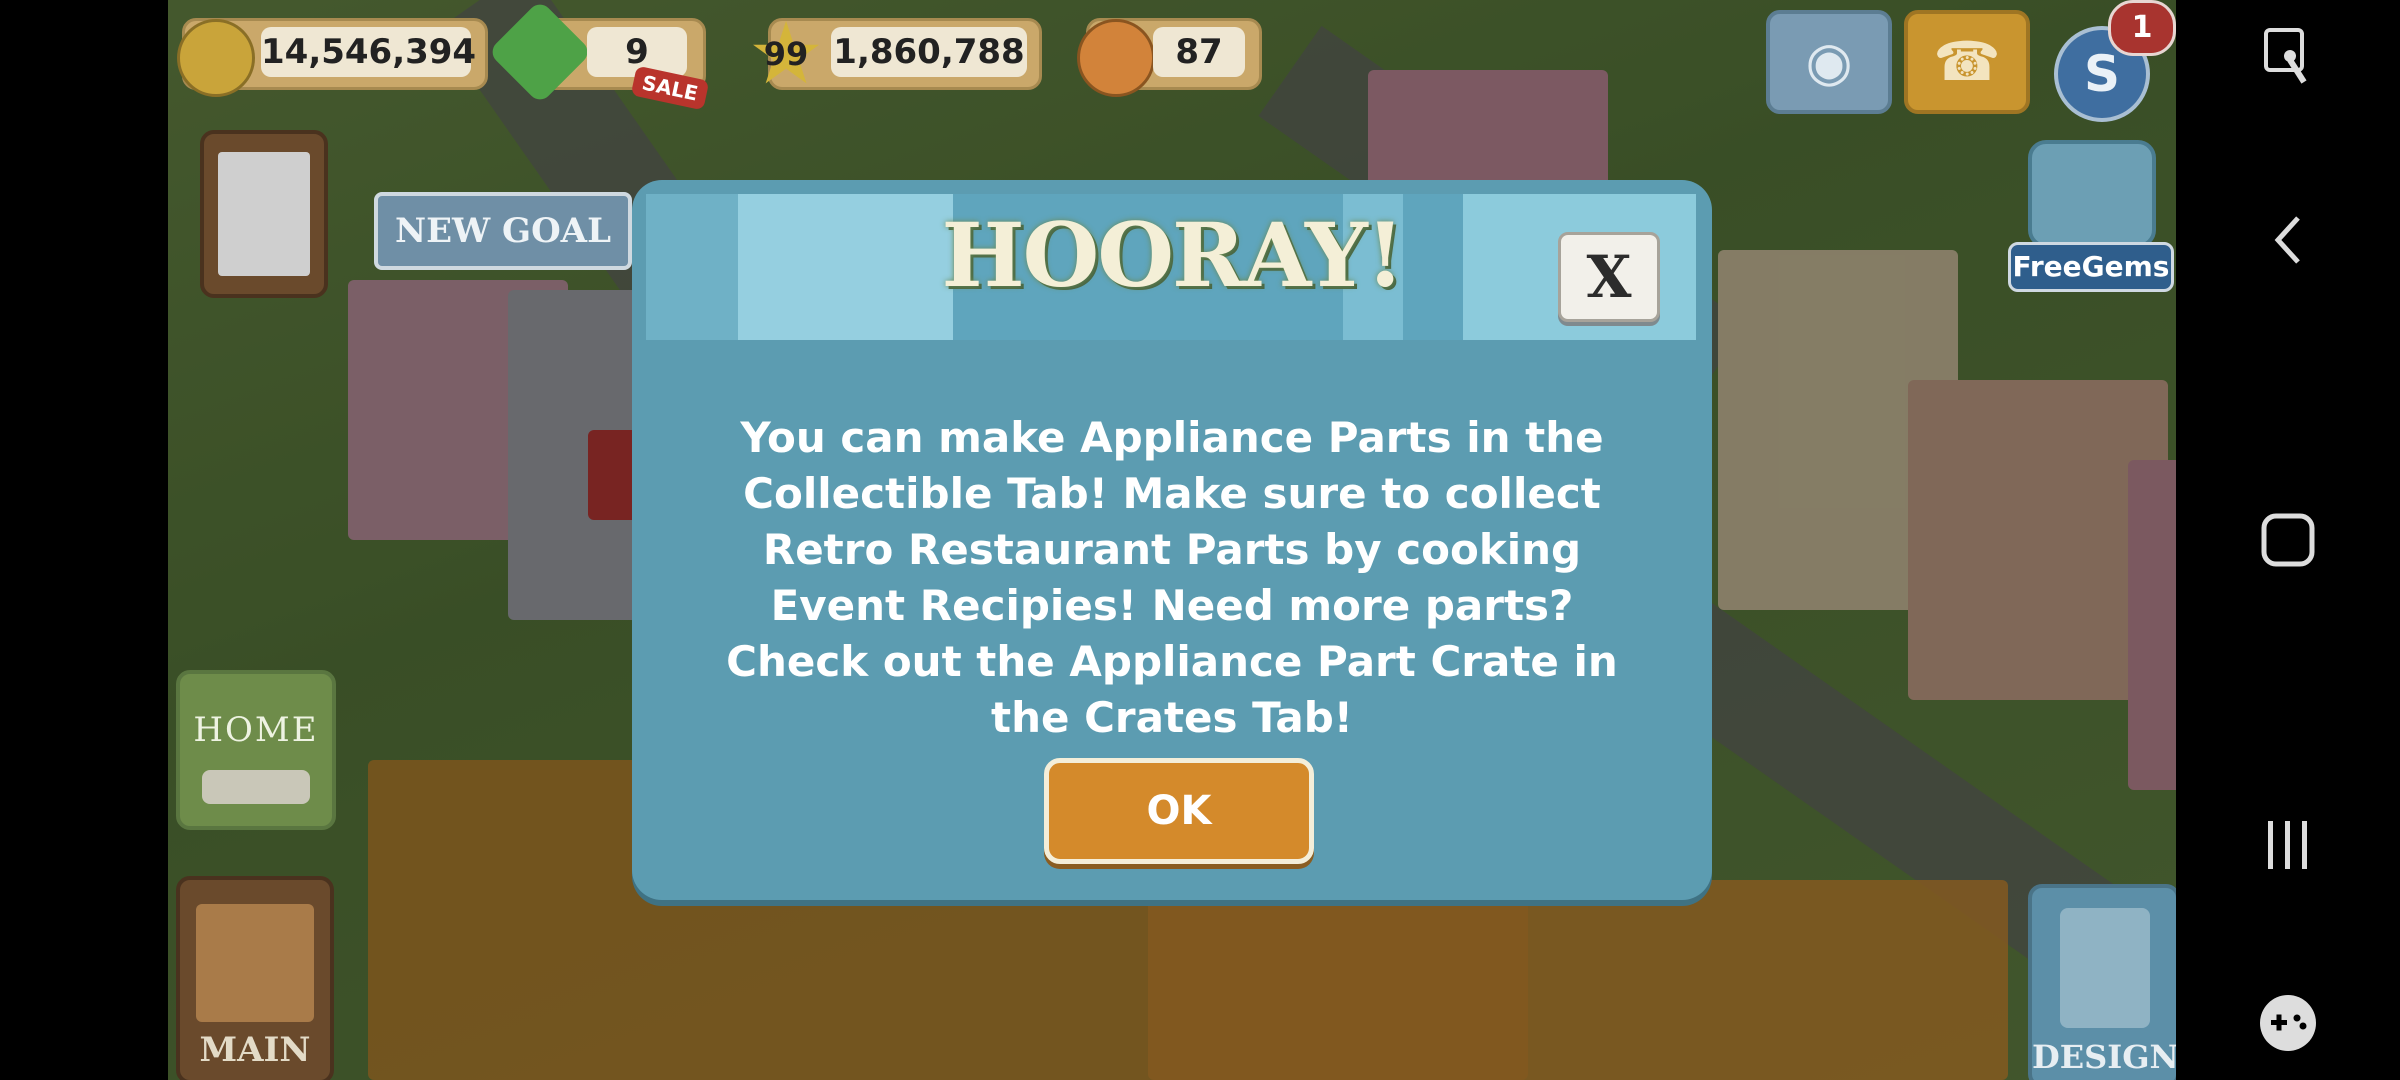 This screenshot has height=1080, width=2400. What do you see at coordinates (1173, 255) in the screenshot?
I see `dialog-title: HOORAY!` at bounding box center [1173, 255].